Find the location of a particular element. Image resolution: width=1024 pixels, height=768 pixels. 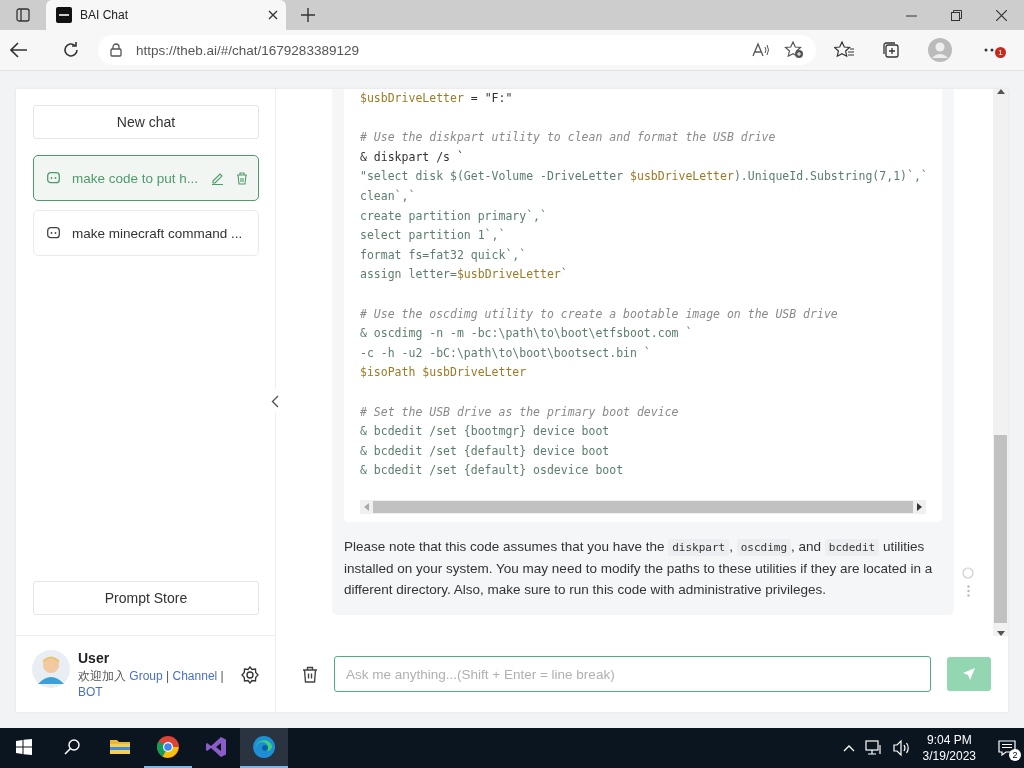

start-icon is located at coordinates (24, 747).